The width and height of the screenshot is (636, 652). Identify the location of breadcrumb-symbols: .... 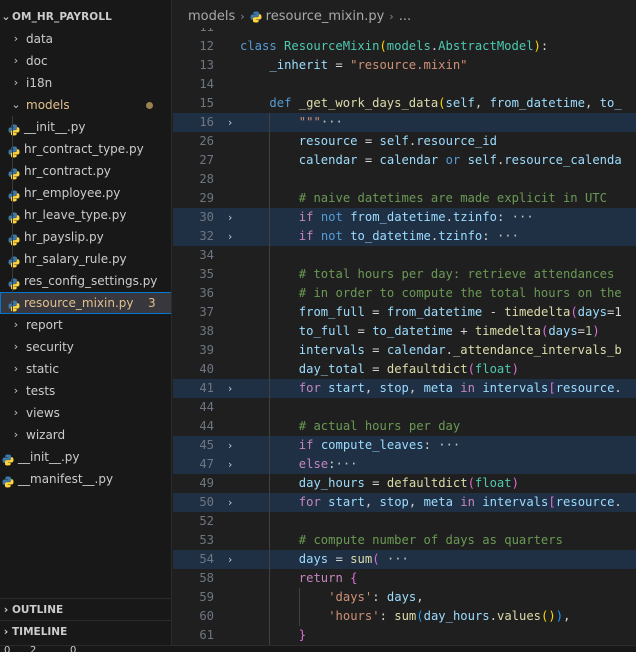
(405, 17).